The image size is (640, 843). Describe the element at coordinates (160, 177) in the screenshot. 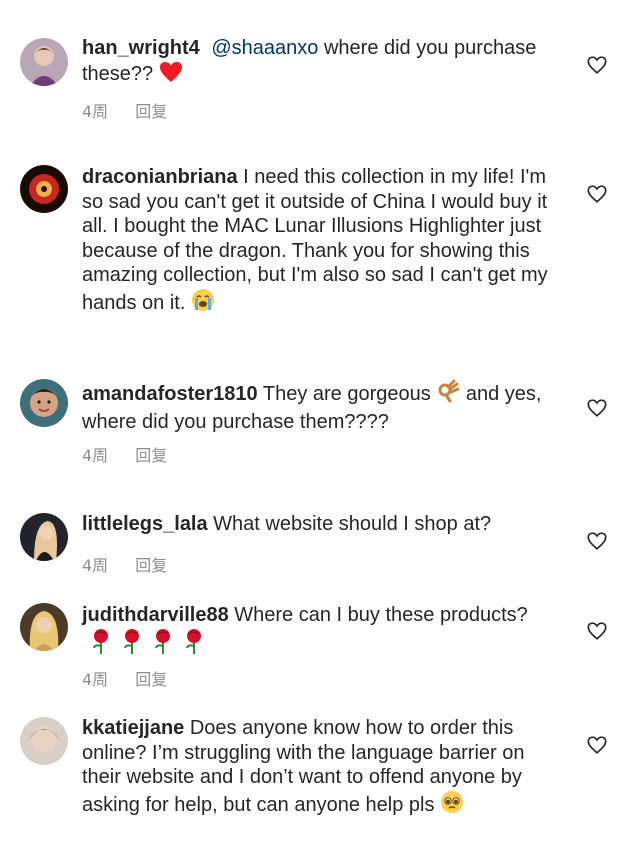

I see `comment-username: draconianbriana` at that location.